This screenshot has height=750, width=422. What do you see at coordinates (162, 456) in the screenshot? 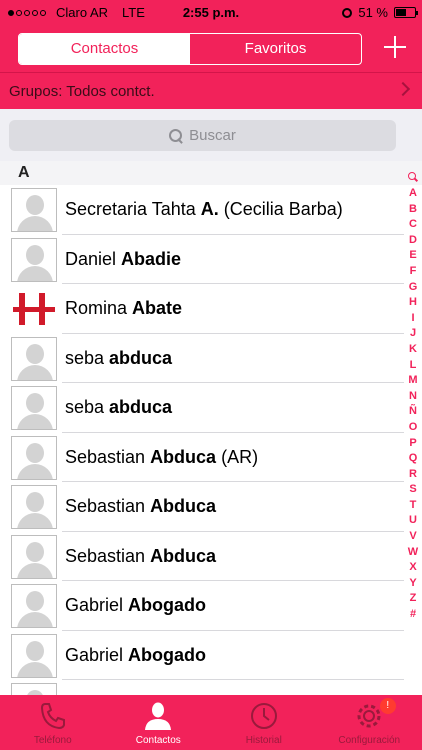
I see `contact-name: Sebastian Abduca (AR)` at bounding box center [162, 456].